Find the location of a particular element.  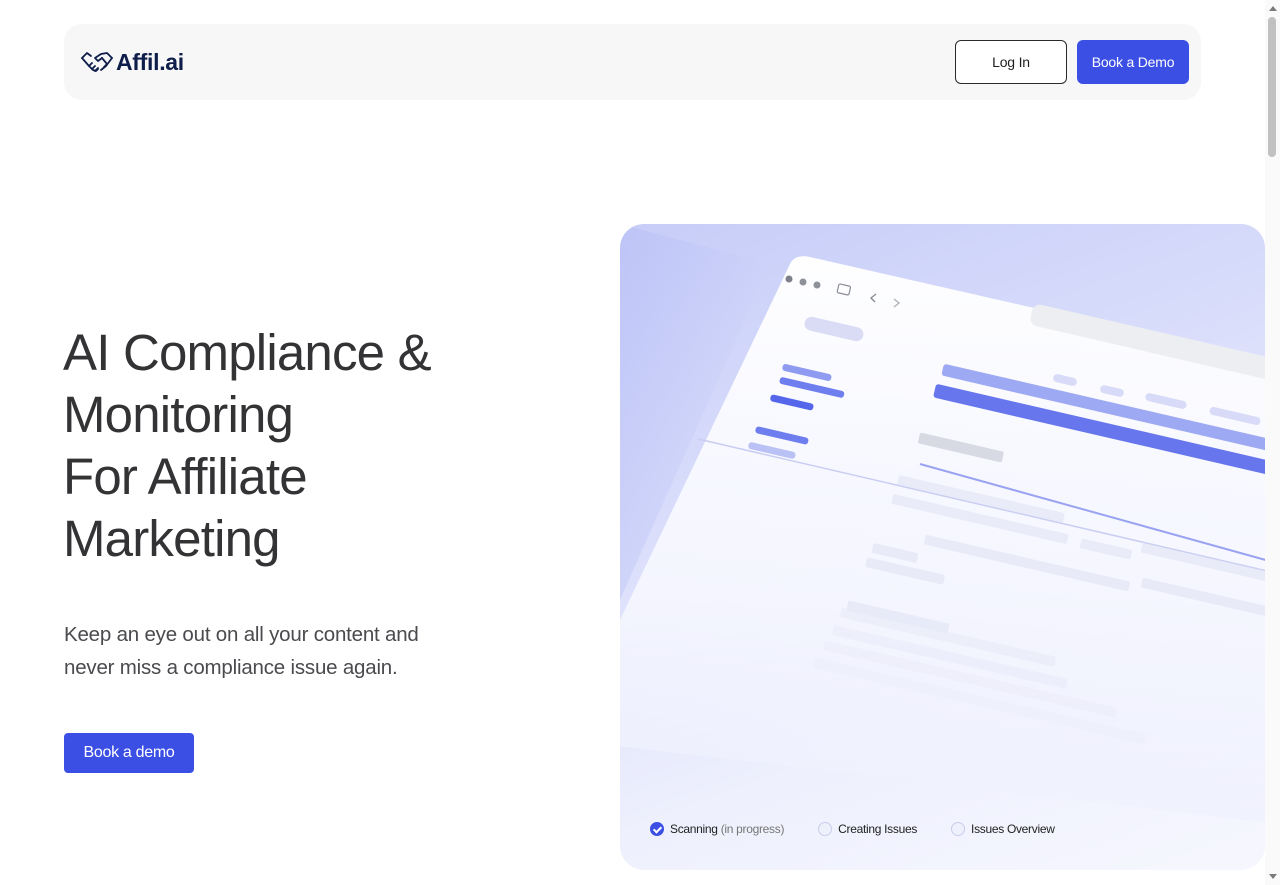

scroll-down-arrow-icon is located at coordinates (1273, 876).